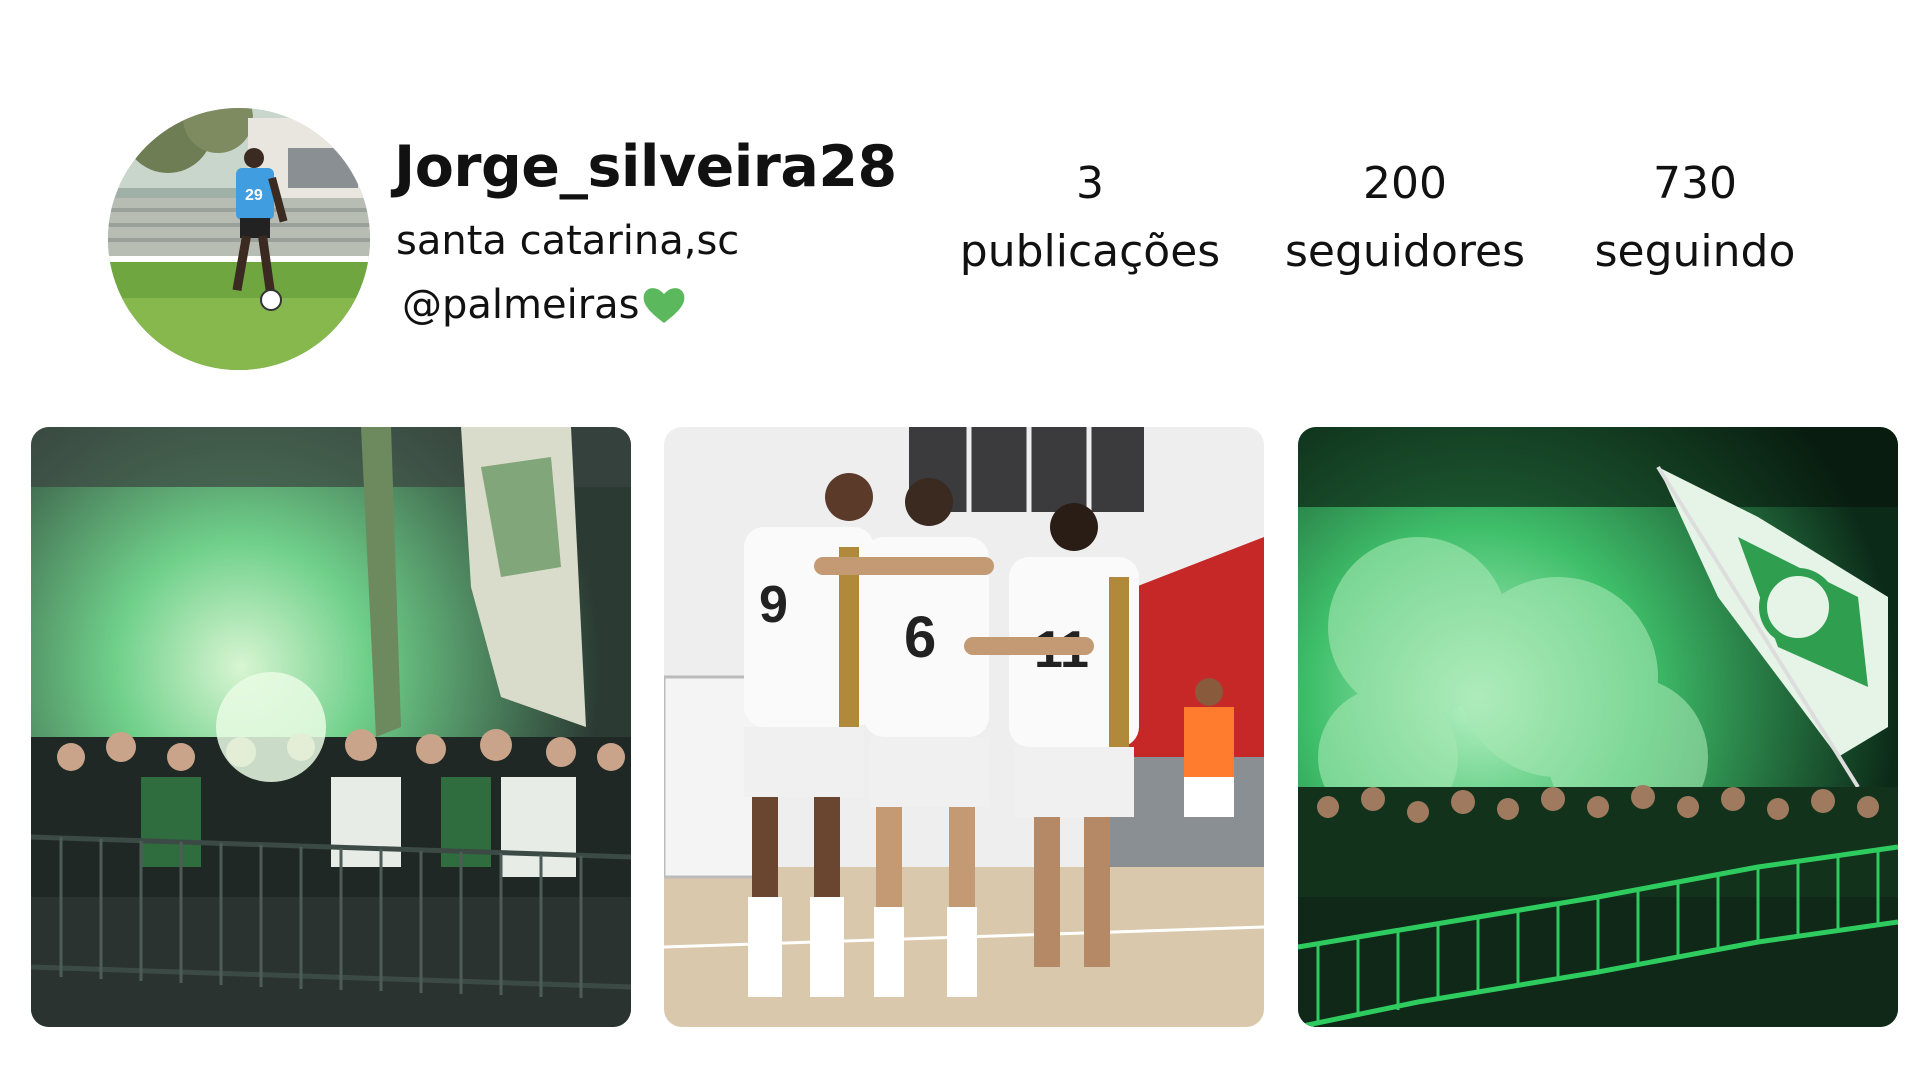 The image size is (1920, 1080). What do you see at coordinates (920, 637) in the screenshot?
I see `svg-text: 6` at bounding box center [920, 637].